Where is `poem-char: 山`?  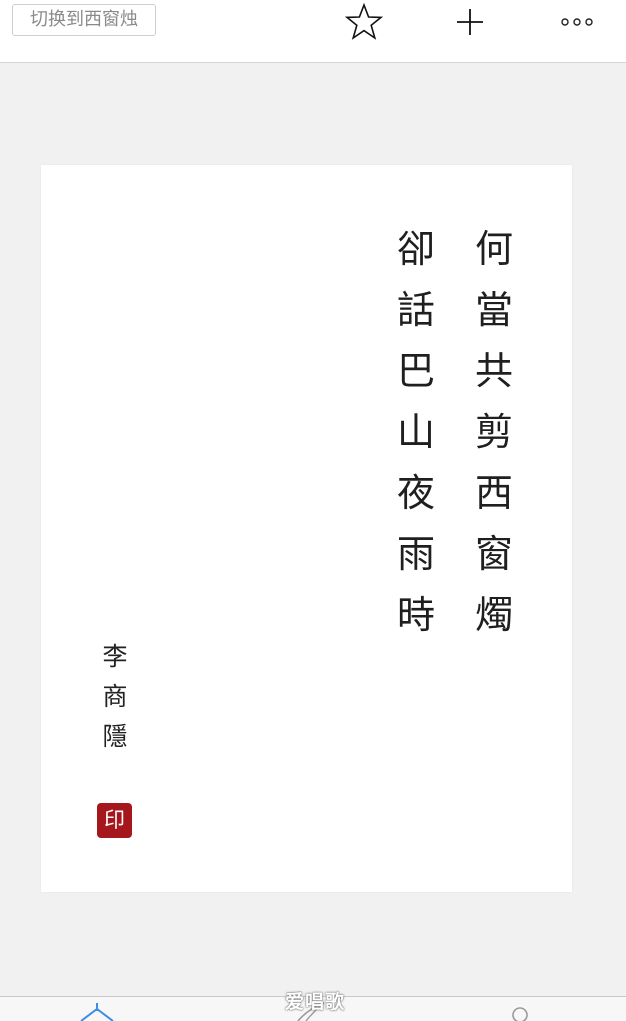 poem-char: 山 is located at coordinates (415, 432).